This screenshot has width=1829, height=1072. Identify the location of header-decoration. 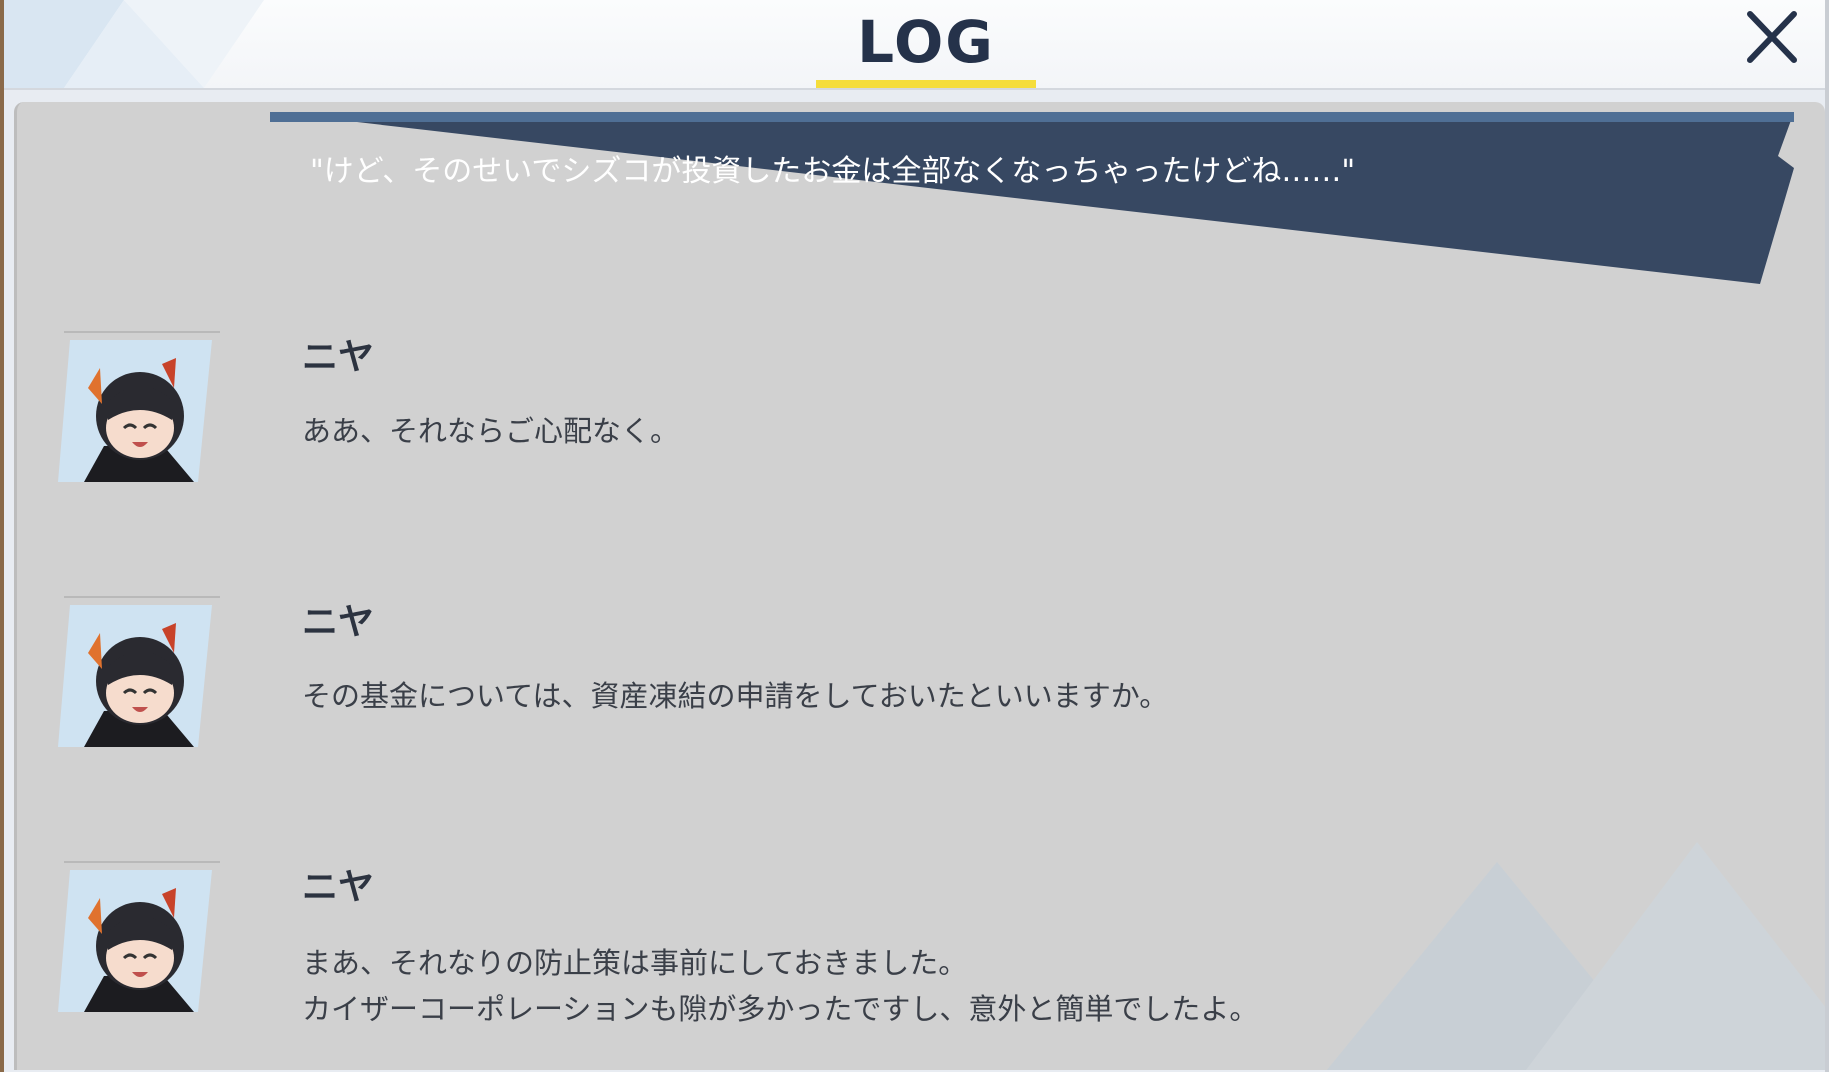
(134, 44).